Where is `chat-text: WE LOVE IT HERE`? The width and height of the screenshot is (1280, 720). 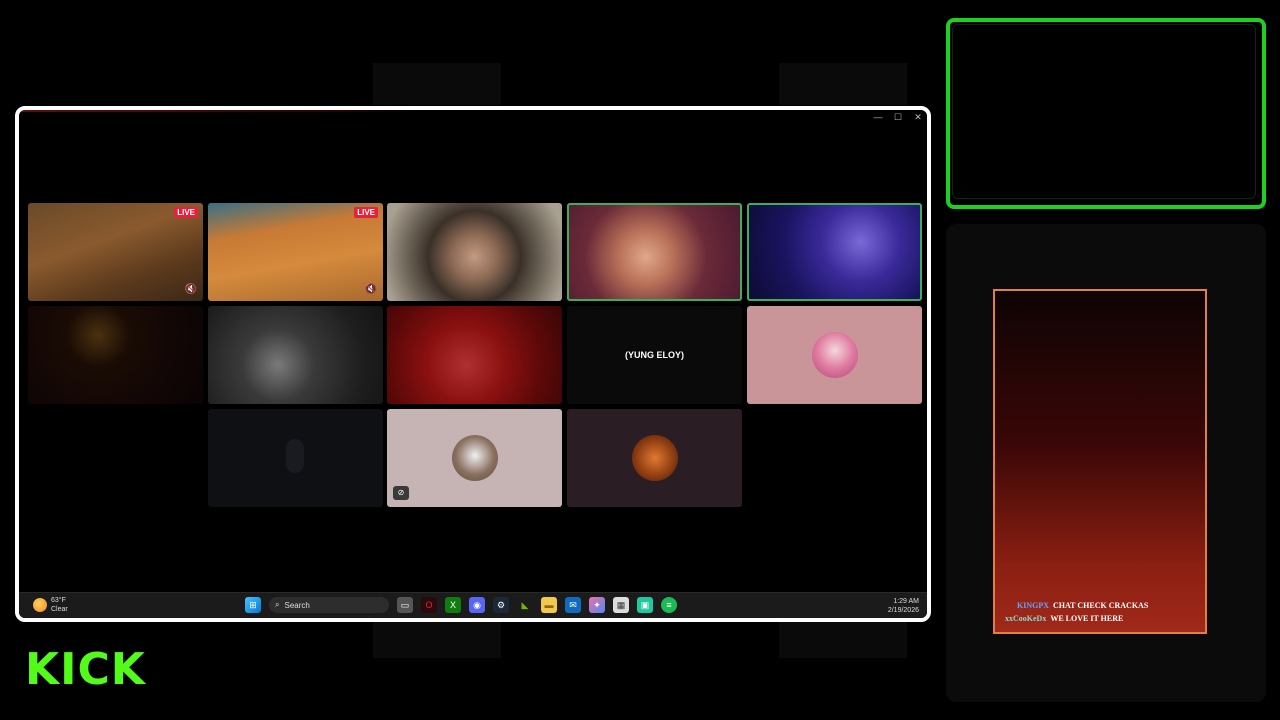
chat-text: WE LOVE IT HERE is located at coordinates (1087, 618).